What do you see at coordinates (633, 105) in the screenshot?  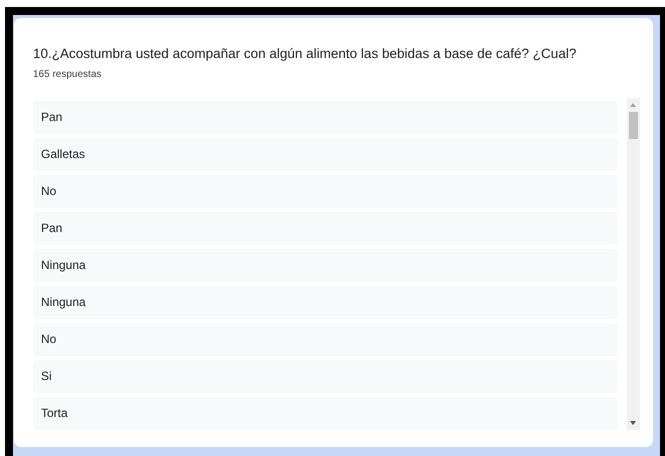 I see `scroll-up-icon` at bounding box center [633, 105].